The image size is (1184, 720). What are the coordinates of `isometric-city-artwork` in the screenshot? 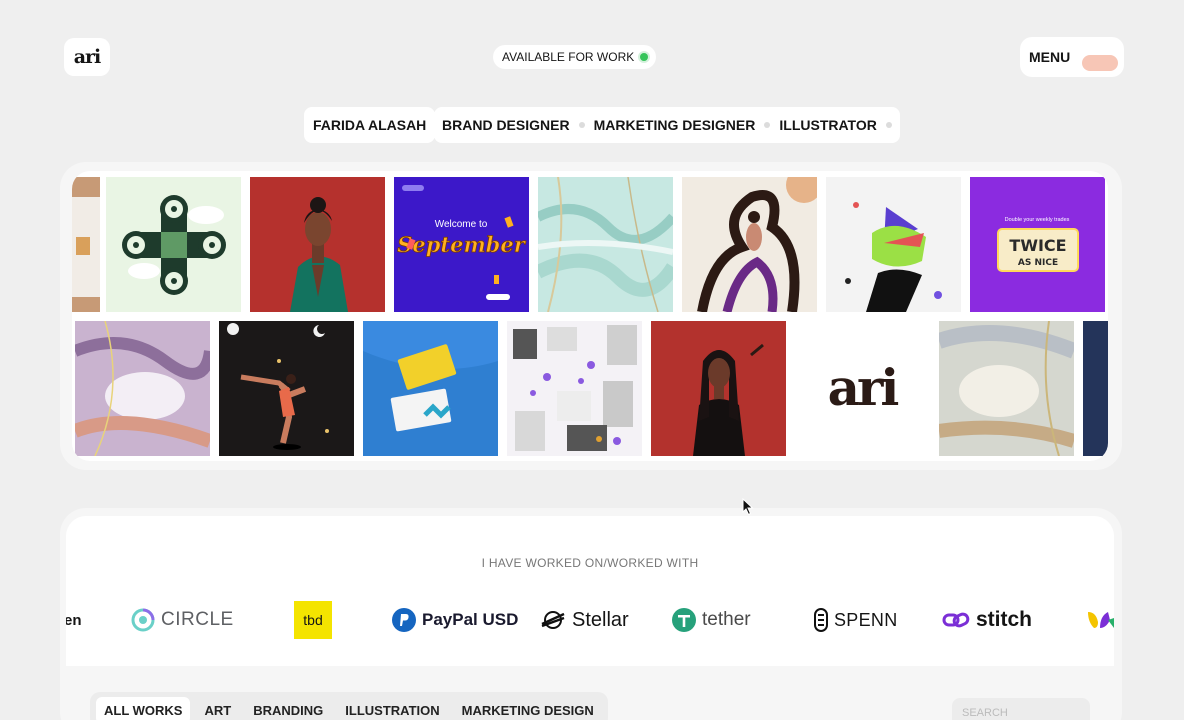 It's located at (574, 388).